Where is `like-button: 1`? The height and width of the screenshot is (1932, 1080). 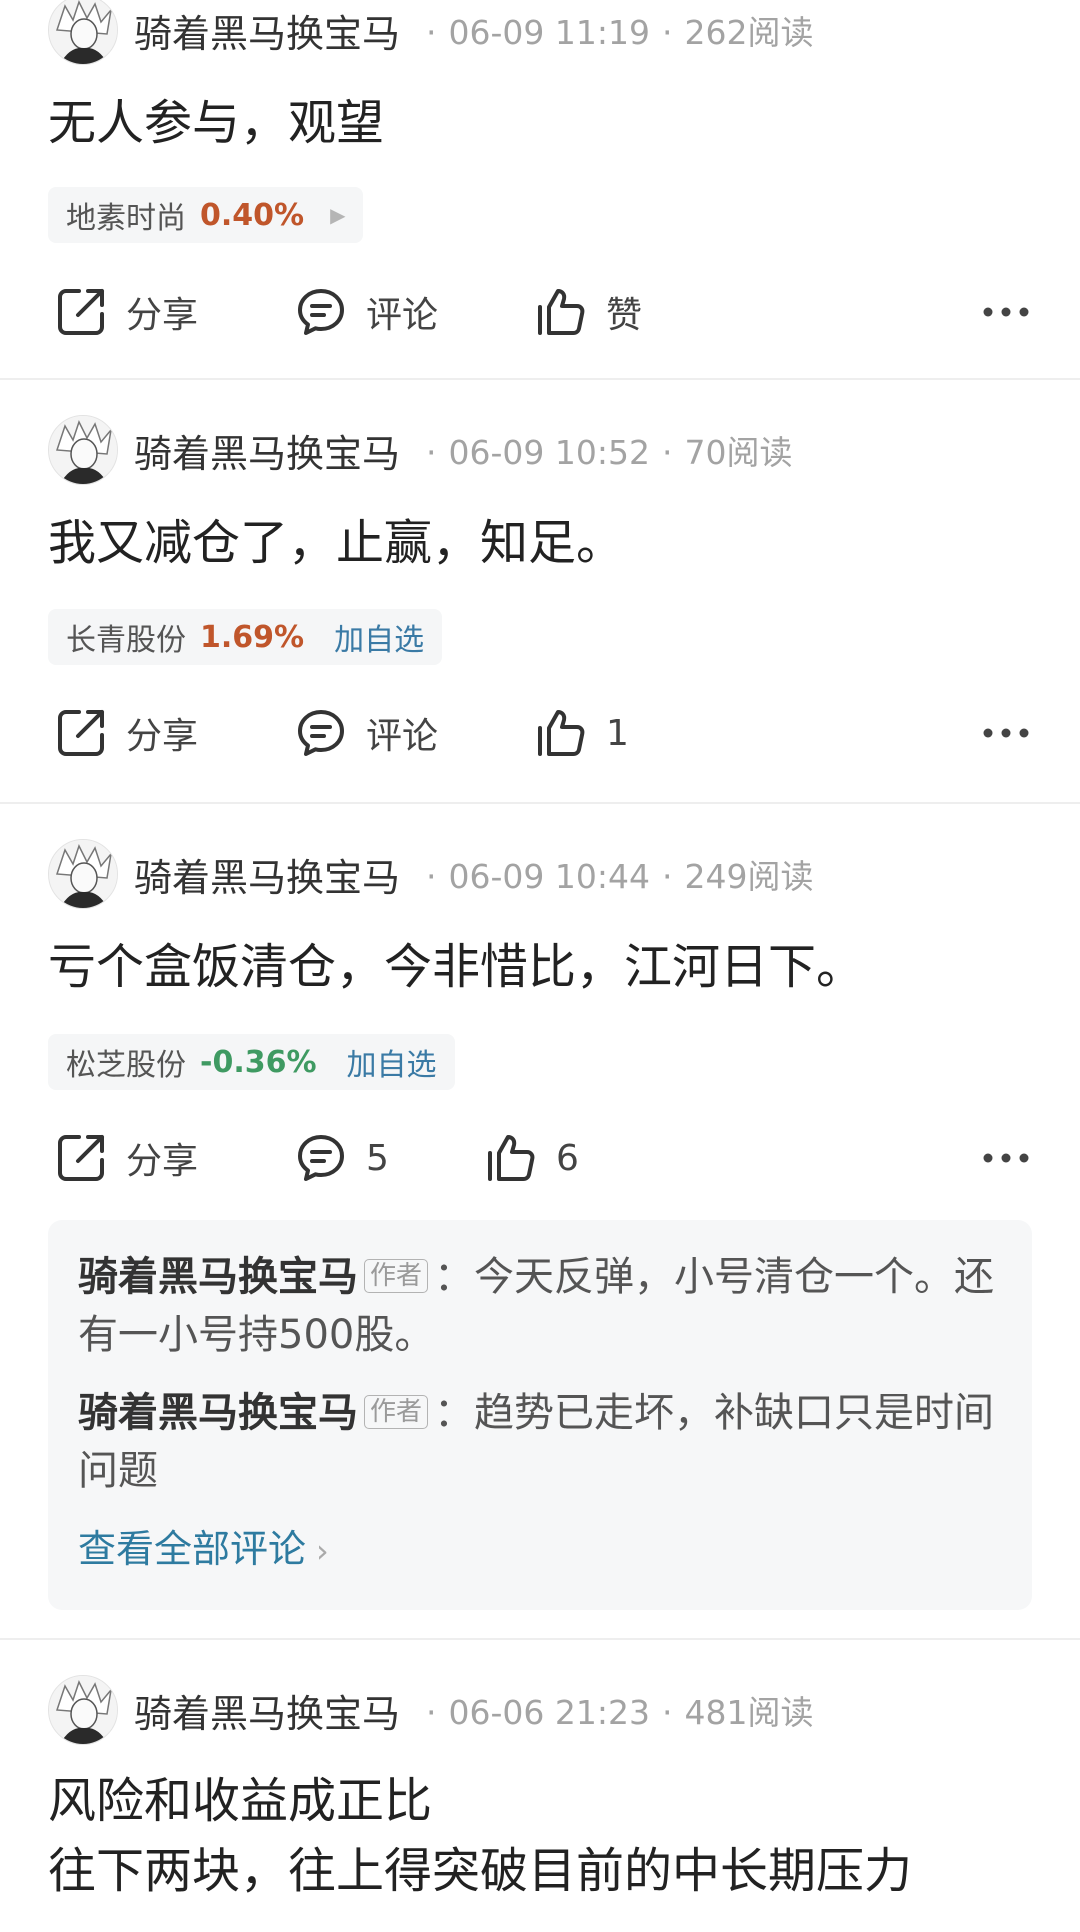 like-button: 1 is located at coordinates (581, 733).